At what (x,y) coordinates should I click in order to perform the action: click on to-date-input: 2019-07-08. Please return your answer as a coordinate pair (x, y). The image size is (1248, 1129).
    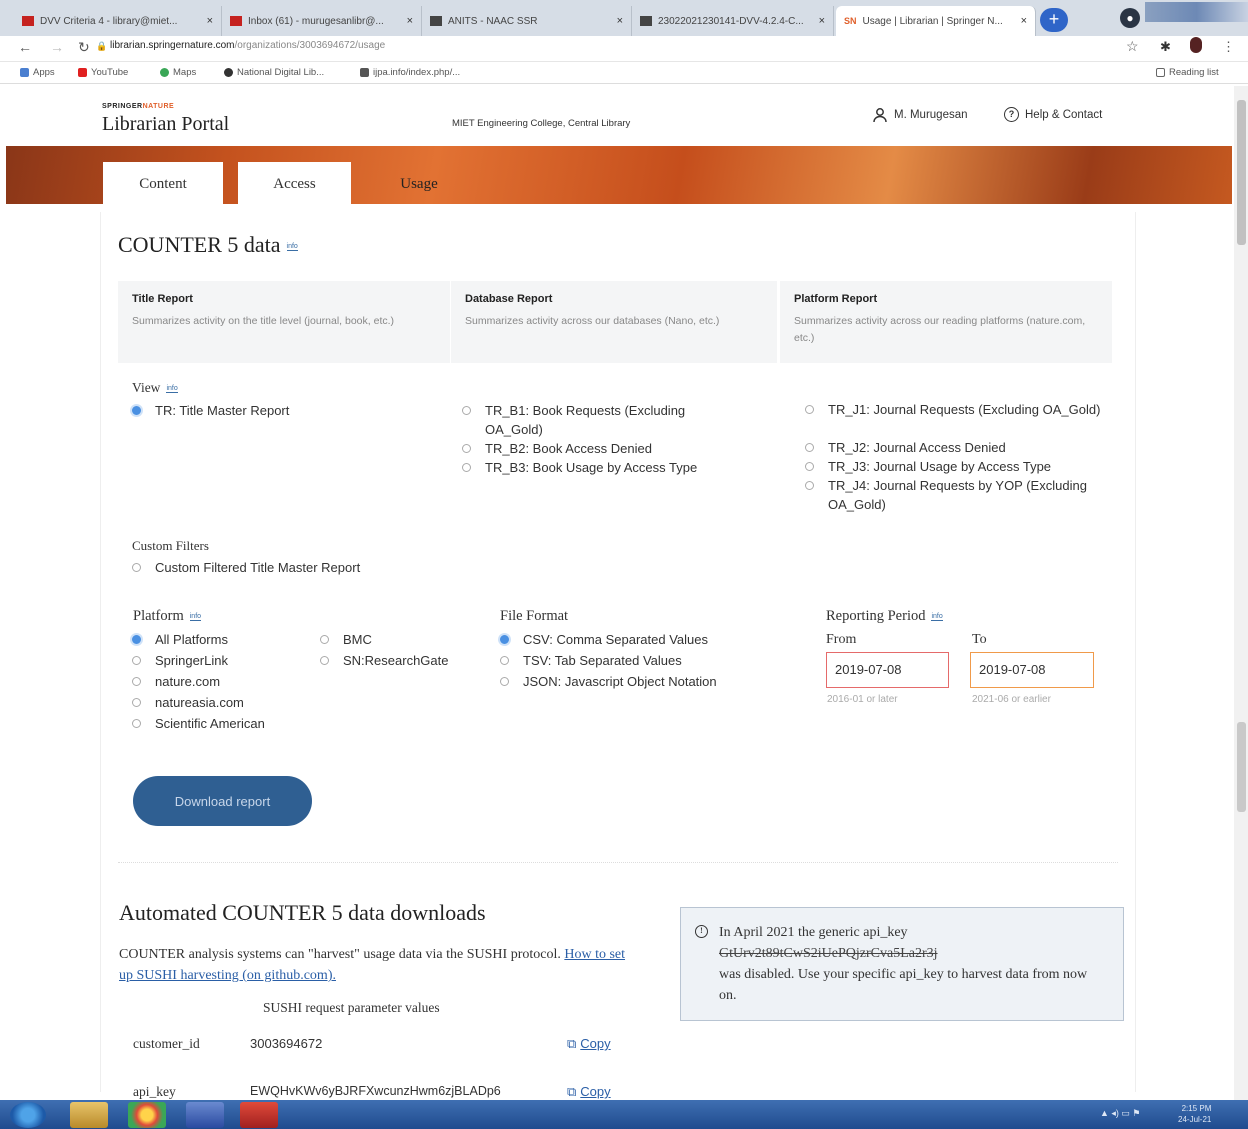
    Looking at the image, I should click on (1032, 670).